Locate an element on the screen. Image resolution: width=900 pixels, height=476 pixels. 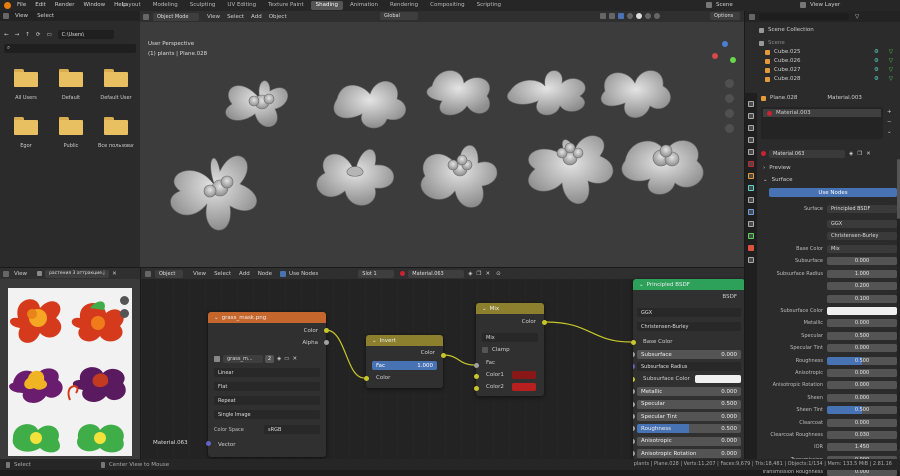
interpolation-dropdown: Linear is located at coordinates (267, 372).